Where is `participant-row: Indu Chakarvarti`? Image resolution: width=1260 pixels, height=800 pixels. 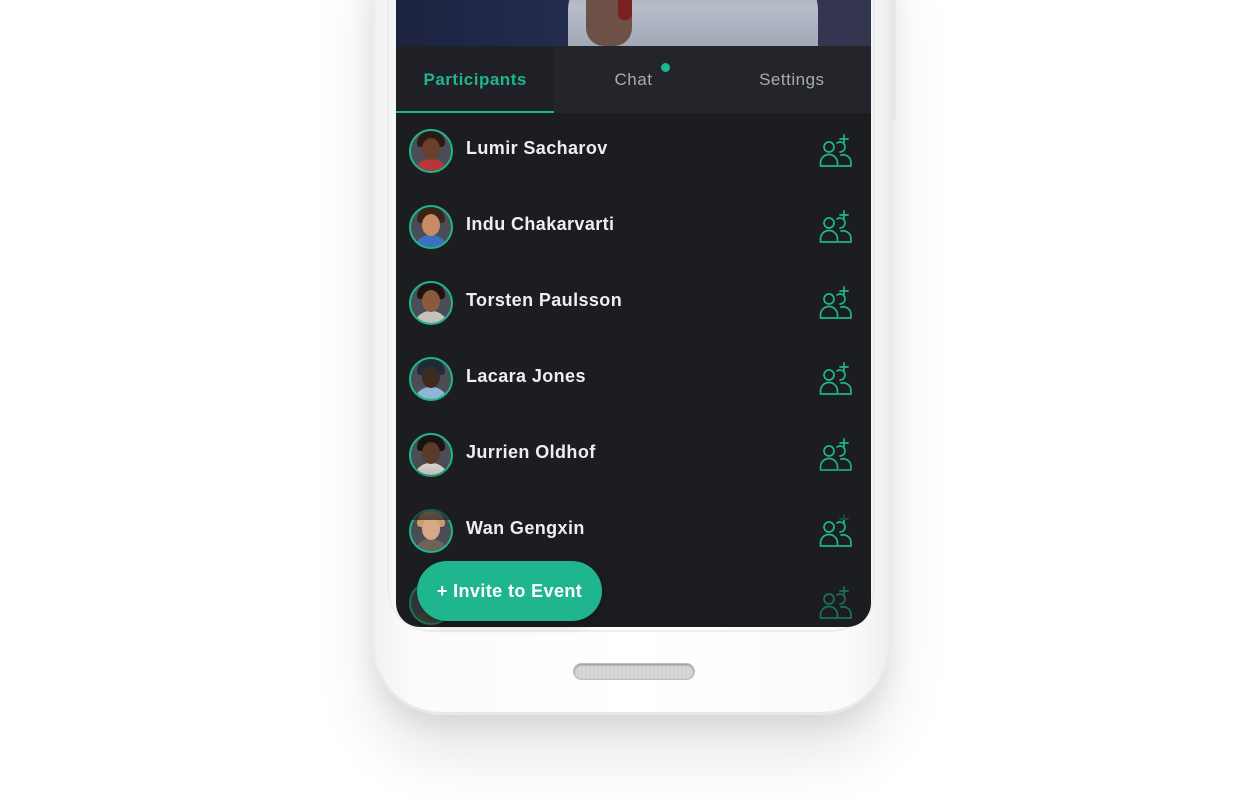
participant-row: Indu Chakarvarti is located at coordinates (633, 227).